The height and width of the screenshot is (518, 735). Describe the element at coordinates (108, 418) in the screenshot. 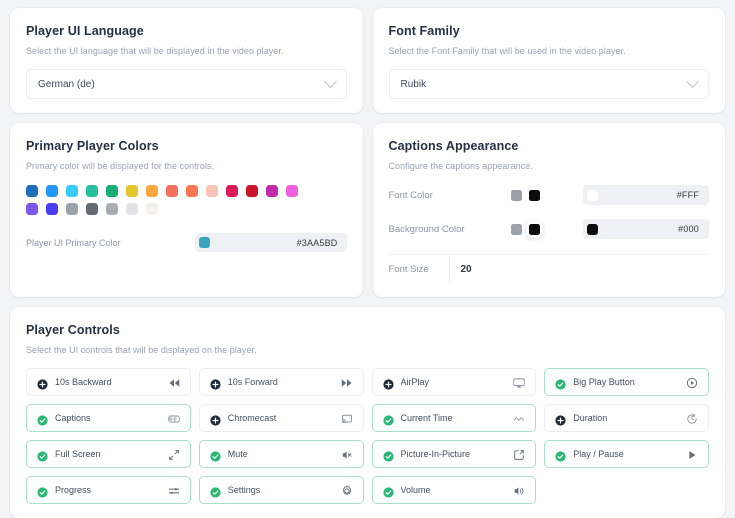

I see `player-control-toggle: Captions` at that location.